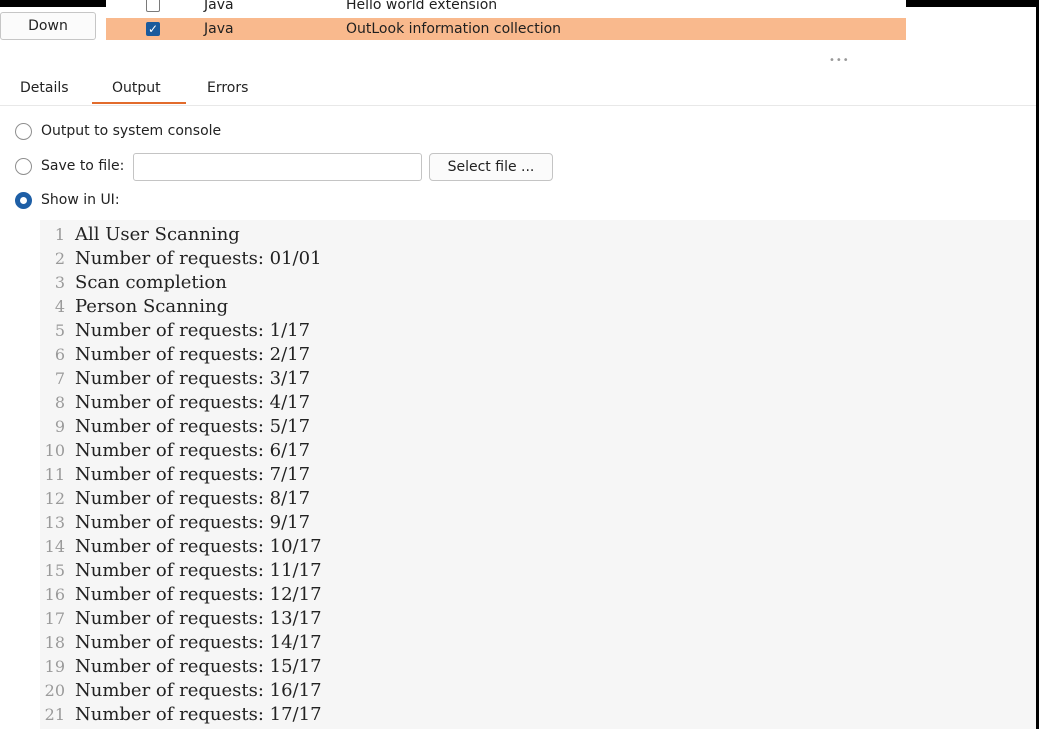 The width and height of the screenshot is (1039, 729). I want to click on output-line: 12 Number of requests: 8/17, so click(175, 498).